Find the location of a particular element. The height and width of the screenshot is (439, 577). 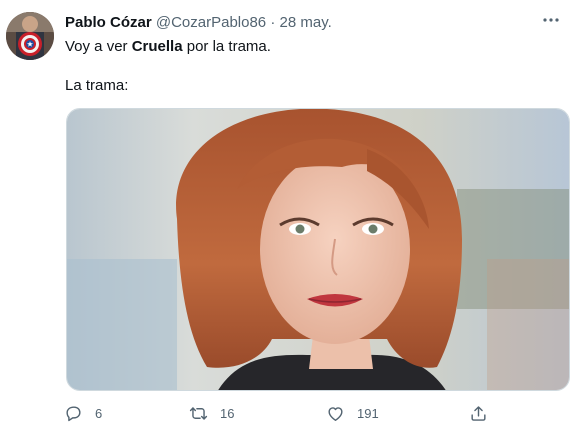

tweet-text-line-2: La trama: is located at coordinates (97, 85).